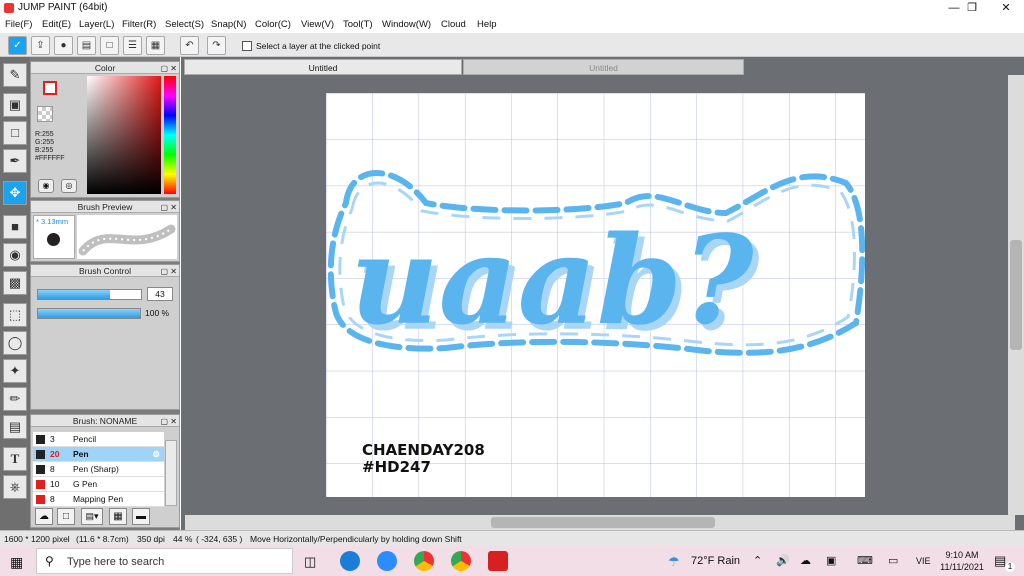  Describe the element at coordinates (40, 469) in the screenshot. I see `brush-color-swatch` at that location.